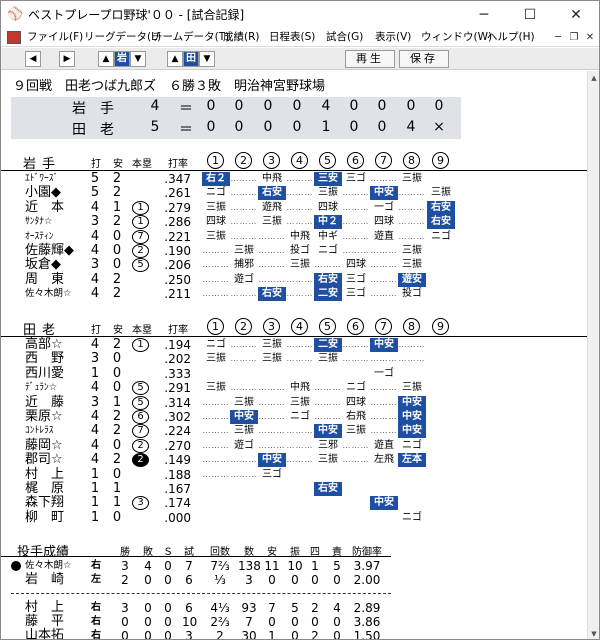  What do you see at coordinates (117, 236) in the screenshot?
I see `hits: 0` at bounding box center [117, 236].